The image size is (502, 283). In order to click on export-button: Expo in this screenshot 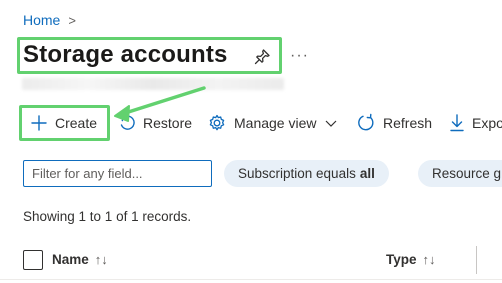, I will do `click(475, 123)`.